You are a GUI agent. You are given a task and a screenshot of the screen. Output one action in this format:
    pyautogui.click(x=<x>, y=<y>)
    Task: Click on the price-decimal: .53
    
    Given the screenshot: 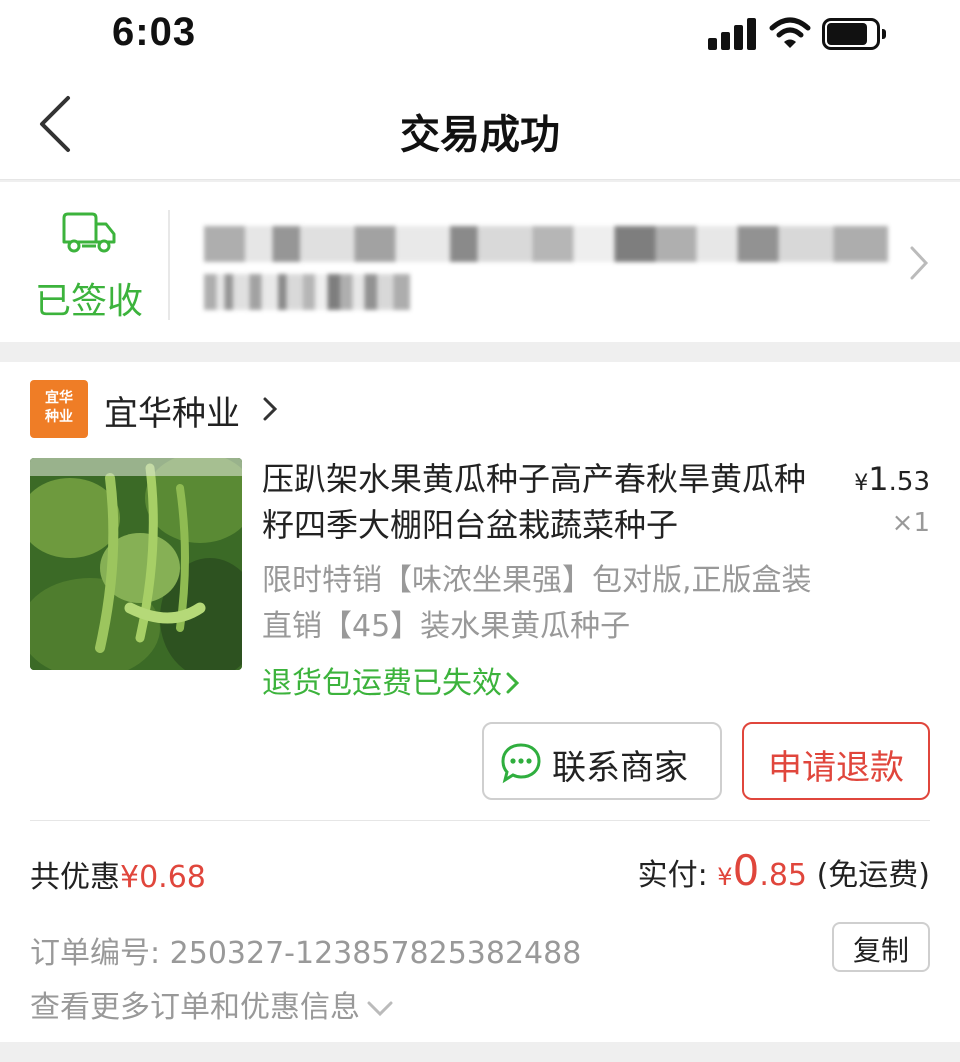 What is the action you would take?
    pyautogui.click(x=909, y=482)
    